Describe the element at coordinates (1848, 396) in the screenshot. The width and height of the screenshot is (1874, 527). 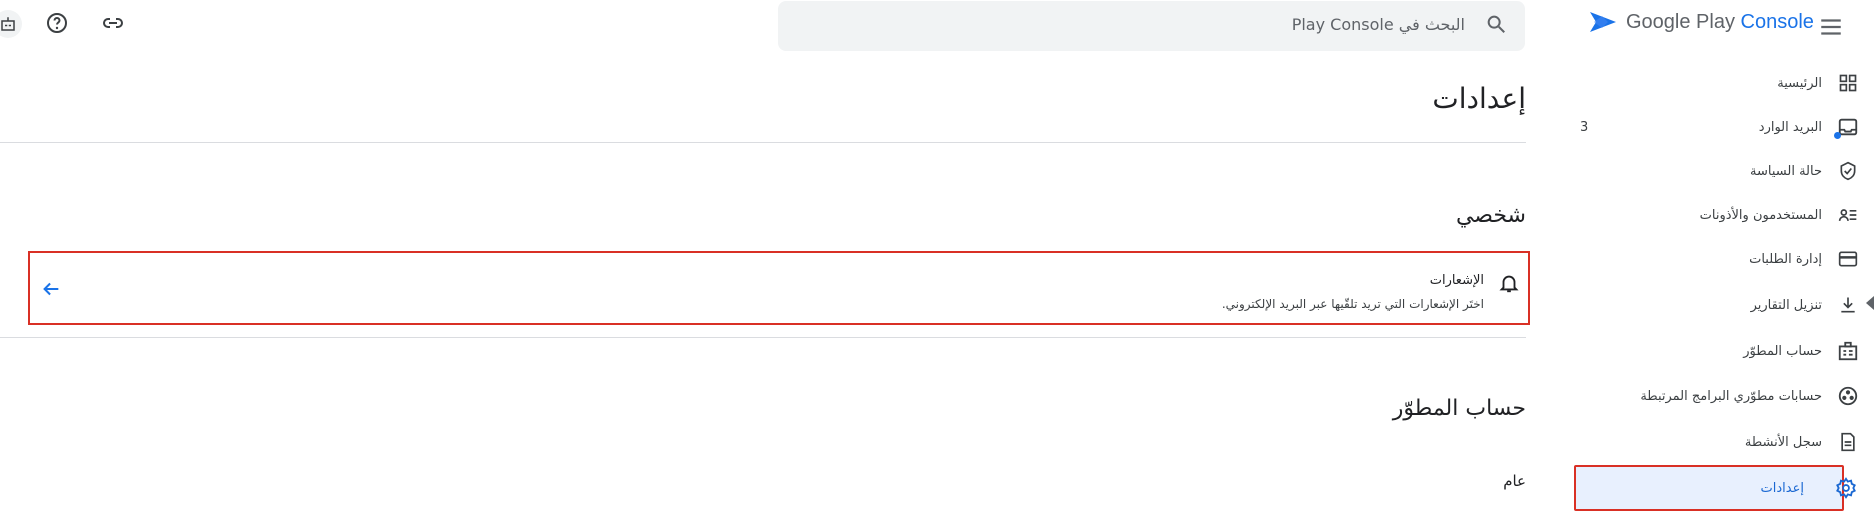
I see `linked-accounts-icon` at that location.